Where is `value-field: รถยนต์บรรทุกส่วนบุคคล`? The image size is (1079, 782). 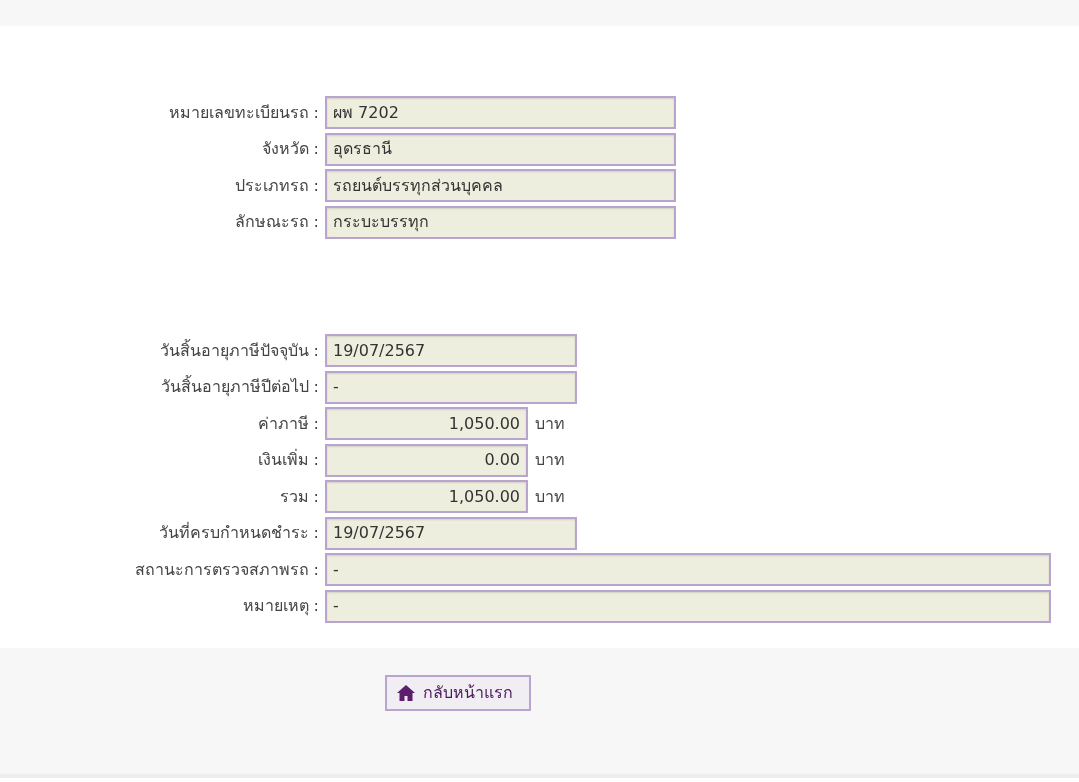 value-field: รถยนต์บรรทุกส่วนบุคคล is located at coordinates (500, 186).